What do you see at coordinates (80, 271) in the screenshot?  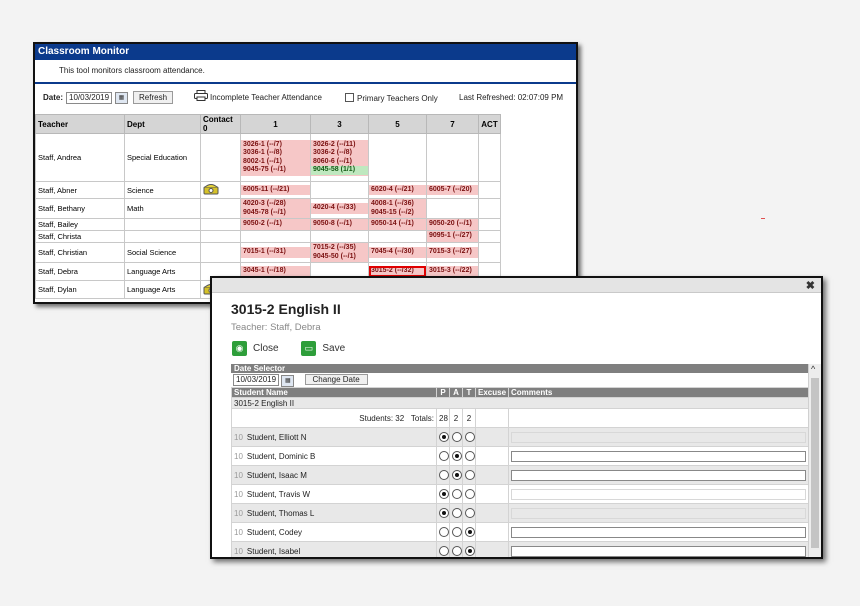 I see `teacher-name: Staff, Debra` at bounding box center [80, 271].